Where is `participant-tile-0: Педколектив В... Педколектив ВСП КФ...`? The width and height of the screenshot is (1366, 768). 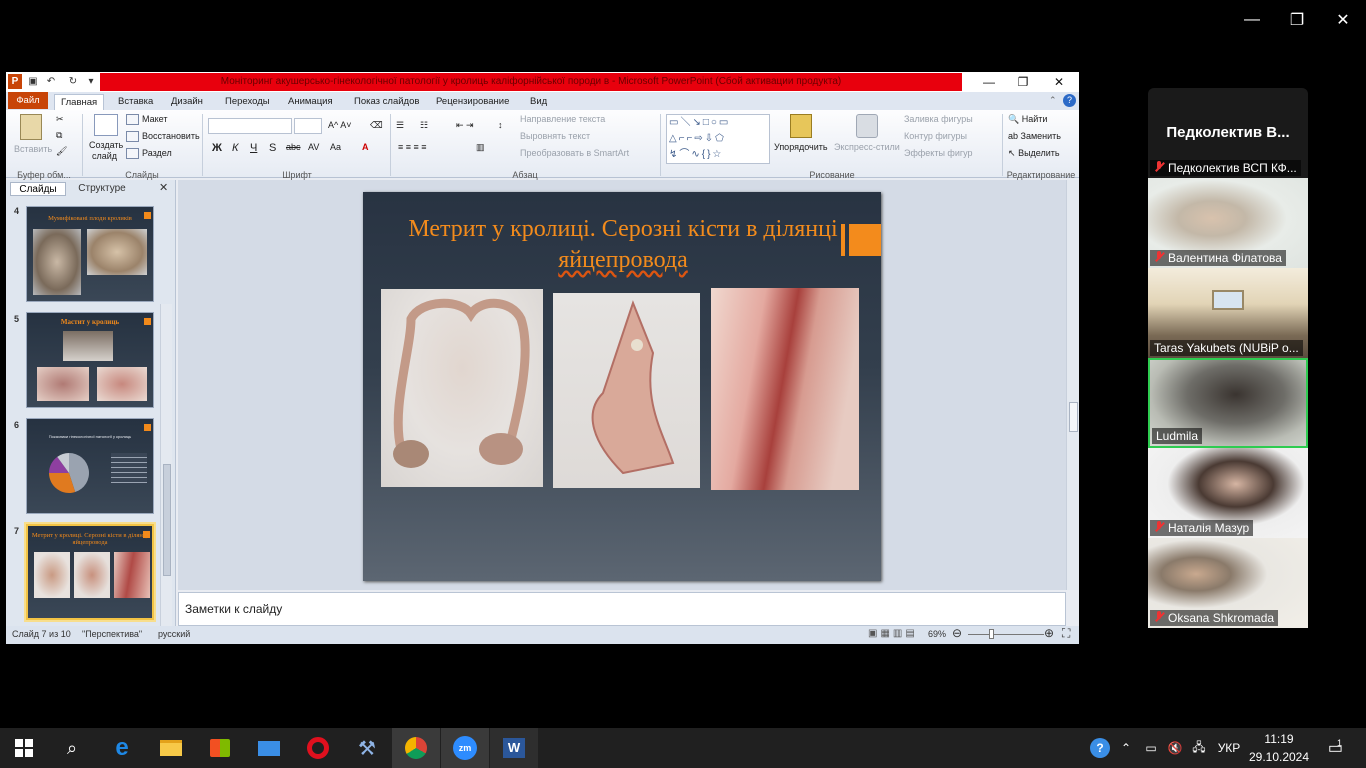
participant-tile-0: Педколектив В... Педколектив ВСП КФ... is located at coordinates (1228, 133).